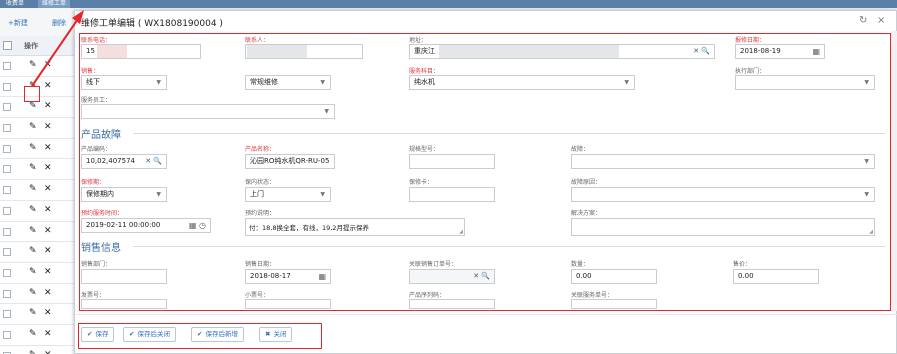  I want to click on fault-select: ▼, so click(723, 161).